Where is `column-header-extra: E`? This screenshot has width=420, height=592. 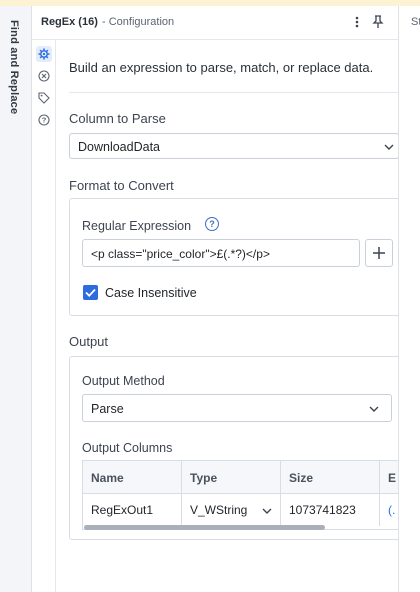
column-header-extra: E is located at coordinates (389, 477).